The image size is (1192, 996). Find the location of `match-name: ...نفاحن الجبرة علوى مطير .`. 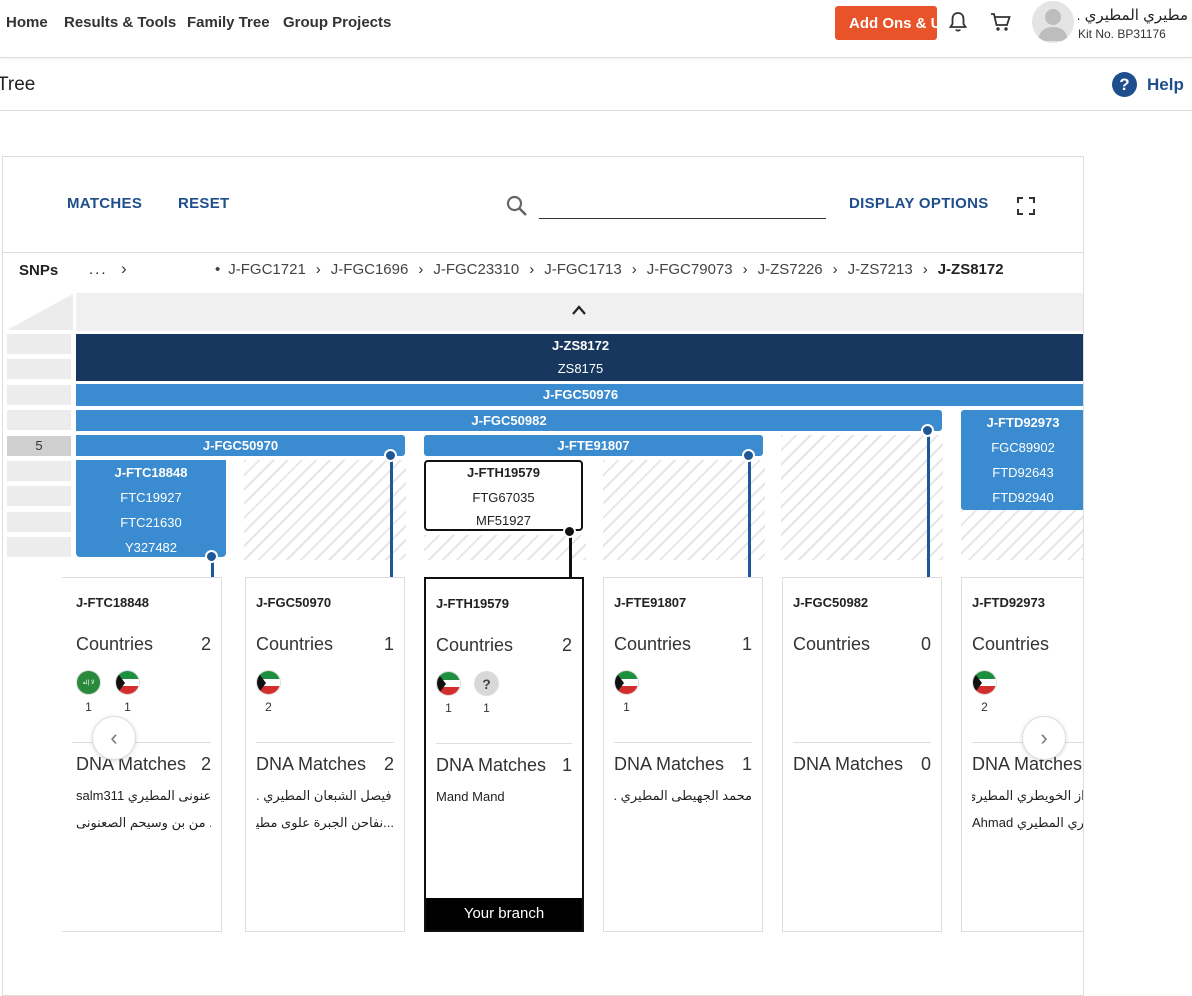

match-name: ...نفاحن الجبرة علوى مطير . is located at coordinates (325, 823).